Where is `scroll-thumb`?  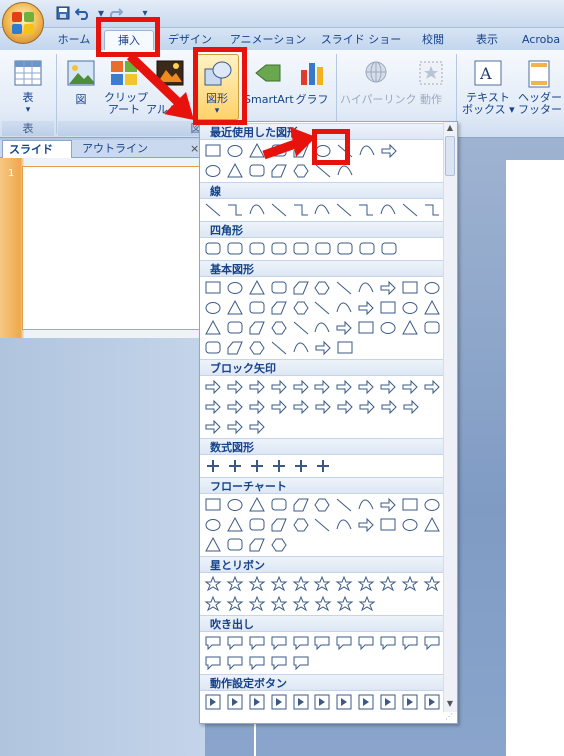
scroll-thumb is located at coordinates (450, 156).